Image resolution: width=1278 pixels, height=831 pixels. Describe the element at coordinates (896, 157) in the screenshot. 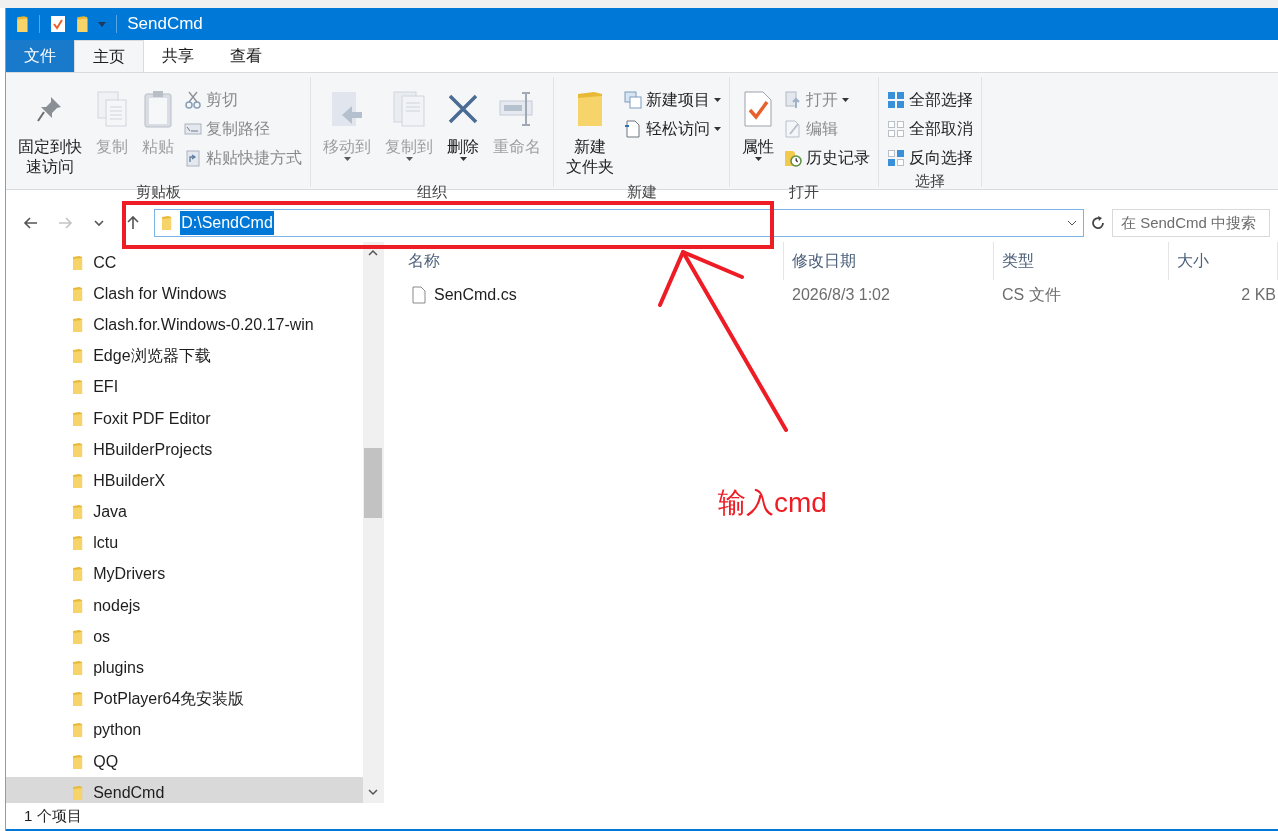

I see `invert-selection-icon` at that location.